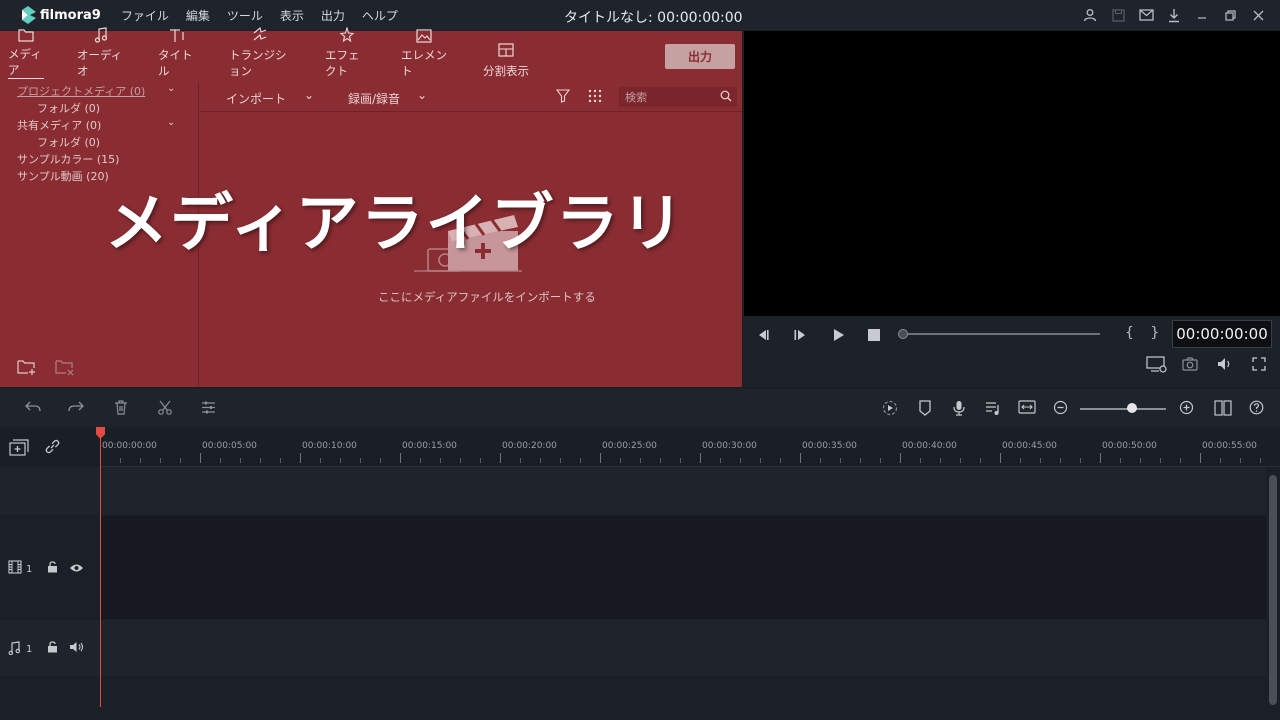 Image resolution: width=1280 pixels, height=720 pixels. I want to click on stop-icon, so click(874, 336).